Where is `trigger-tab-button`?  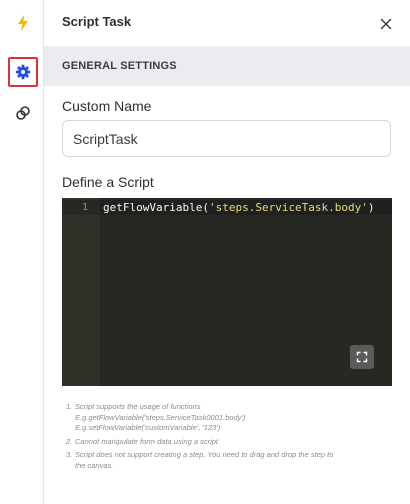 trigger-tab-button is located at coordinates (23, 23).